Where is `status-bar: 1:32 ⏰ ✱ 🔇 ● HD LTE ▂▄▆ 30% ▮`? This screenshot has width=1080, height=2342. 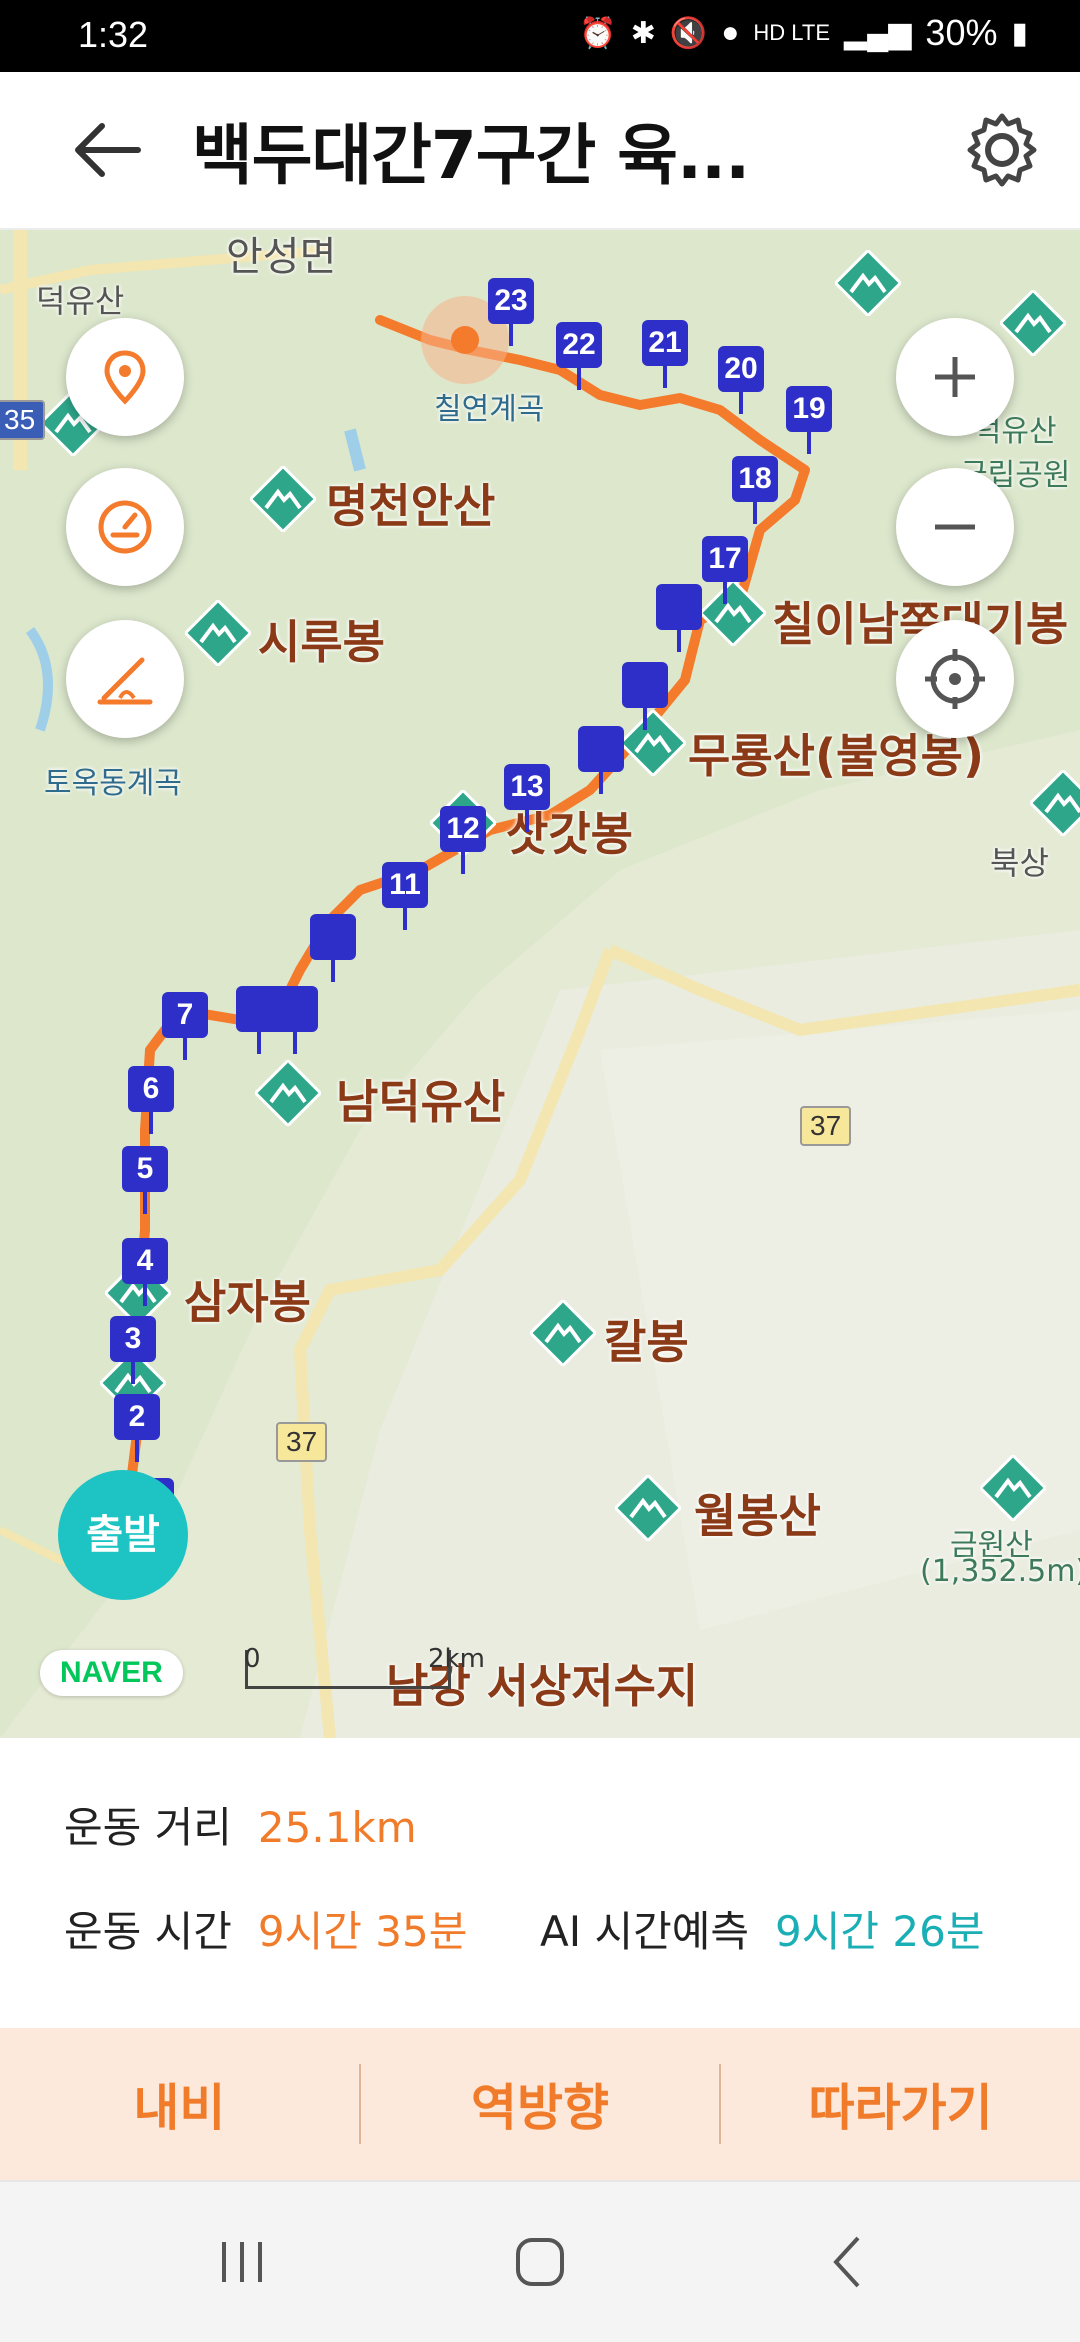
status-bar: 1:32 ⏰ ✱ 🔇 ● HD LTE ▂▄▆ 30% ▮ is located at coordinates (540, 36).